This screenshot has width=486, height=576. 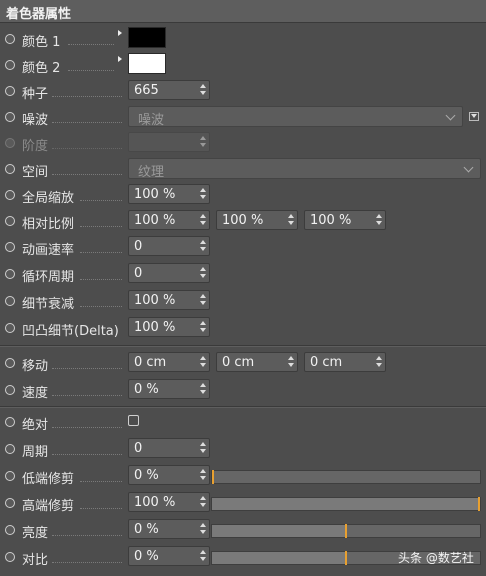 What do you see at coordinates (10, 503) in the screenshot?
I see `animate-radio-high-clip` at bounding box center [10, 503].